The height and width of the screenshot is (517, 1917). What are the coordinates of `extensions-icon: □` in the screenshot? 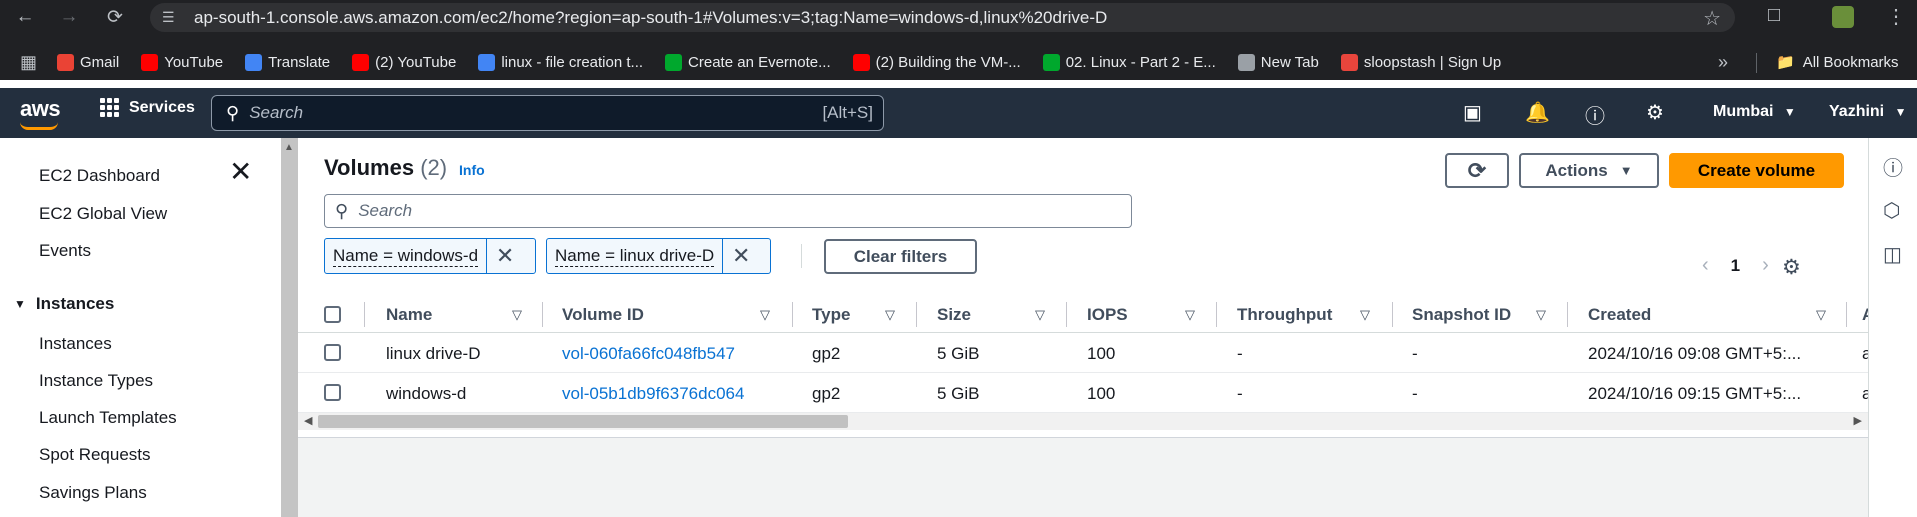 It's located at (1774, 15).